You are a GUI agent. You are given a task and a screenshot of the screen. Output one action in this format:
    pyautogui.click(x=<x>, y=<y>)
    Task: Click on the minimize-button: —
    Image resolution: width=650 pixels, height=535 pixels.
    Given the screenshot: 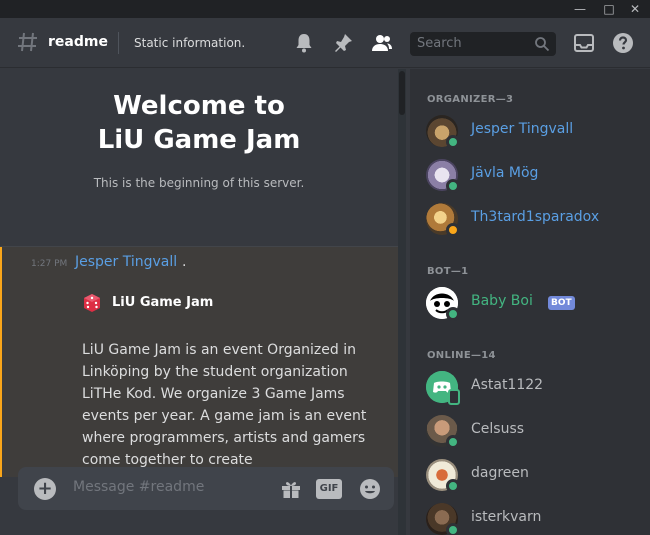 What is the action you would take?
    pyautogui.click(x=580, y=9)
    